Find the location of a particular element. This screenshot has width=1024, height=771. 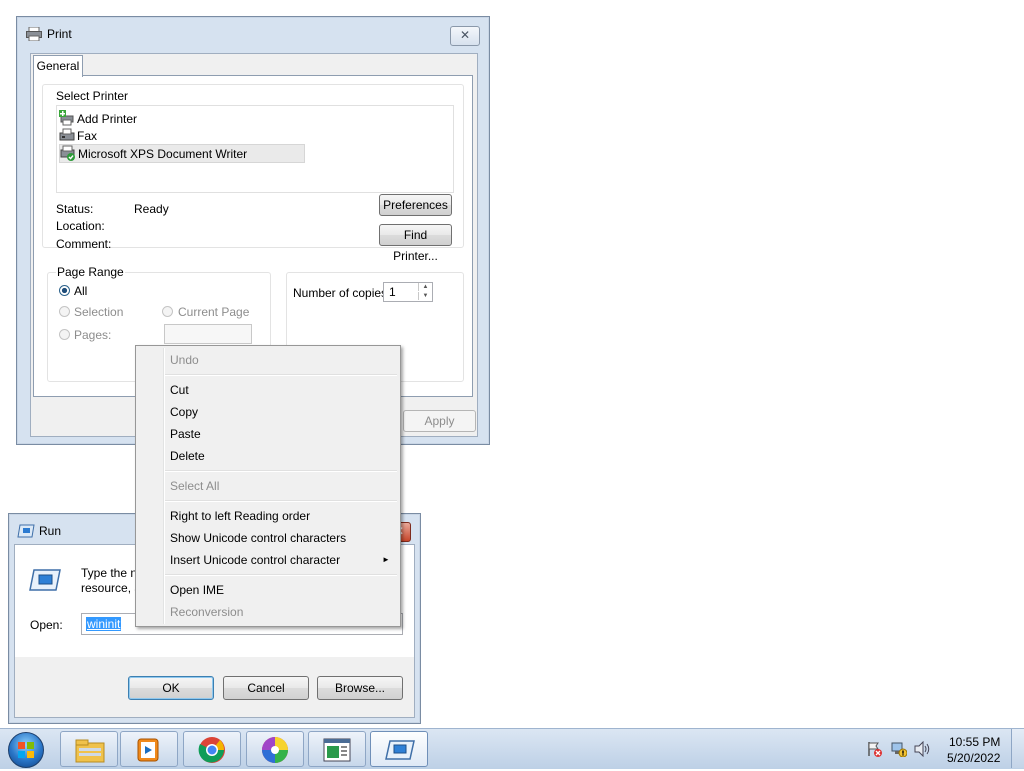

media-player-icon is located at coordinates (149, 751).